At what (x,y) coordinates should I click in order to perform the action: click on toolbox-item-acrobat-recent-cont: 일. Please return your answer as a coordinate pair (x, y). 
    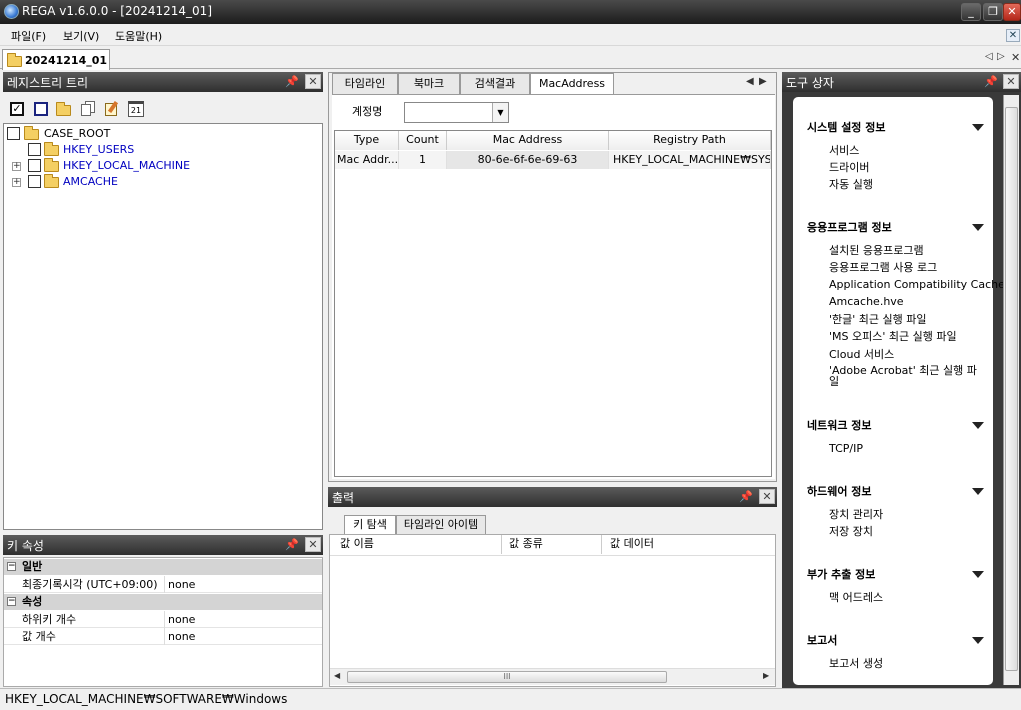
    Looking at the image, I should click on (834, 381).